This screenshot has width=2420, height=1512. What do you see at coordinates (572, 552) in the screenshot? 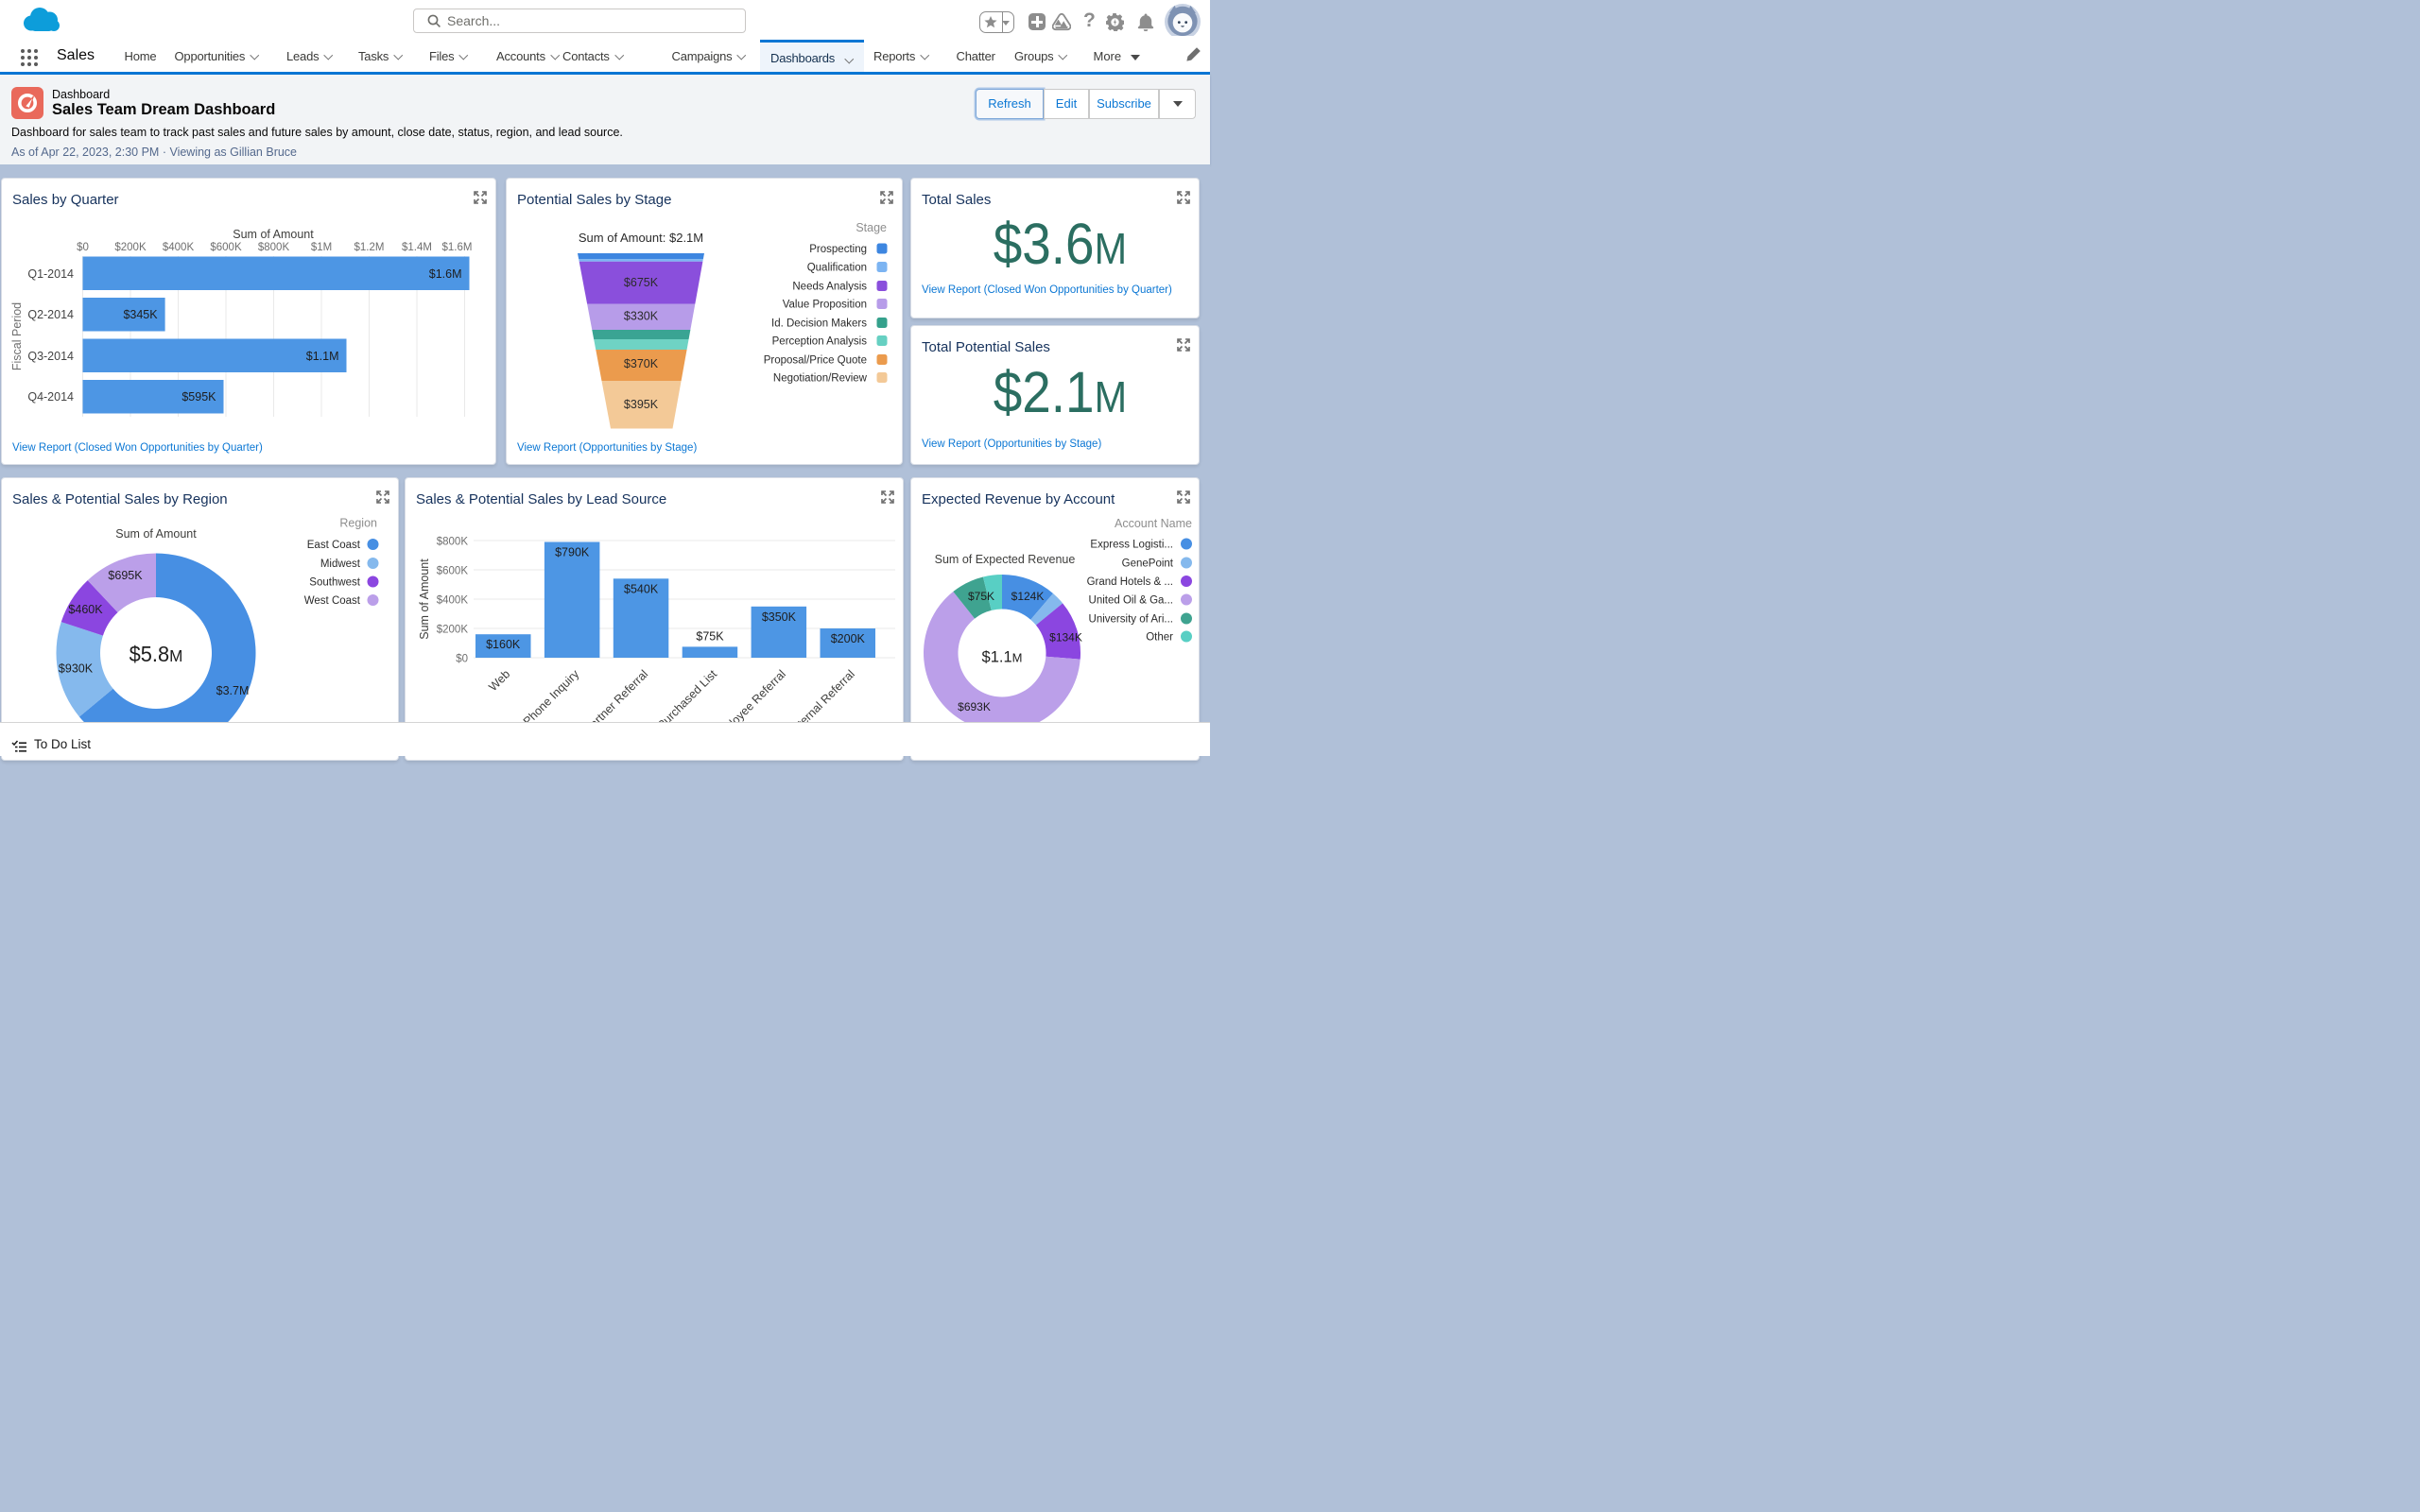
I see `svg-text: $790K` at bounding box center [572, 552].